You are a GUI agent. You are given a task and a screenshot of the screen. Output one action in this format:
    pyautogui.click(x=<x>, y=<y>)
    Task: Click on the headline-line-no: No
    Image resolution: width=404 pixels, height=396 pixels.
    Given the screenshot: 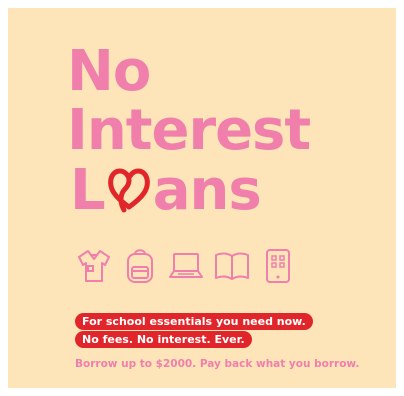 What is the action you would take?
    pyautogui.click(x=109, y=71)
    